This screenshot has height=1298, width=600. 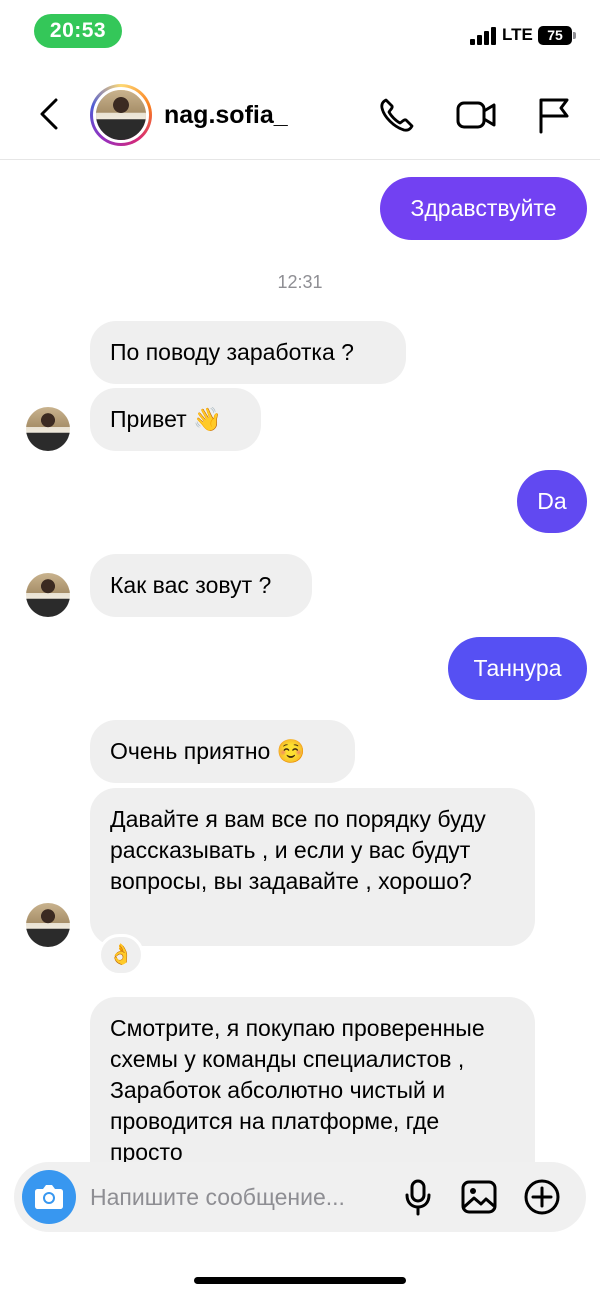 What do you see at coordinates (484, 36) in the screenshot?
I see `cellular-signal-icon` at bounding box center [484, 36].